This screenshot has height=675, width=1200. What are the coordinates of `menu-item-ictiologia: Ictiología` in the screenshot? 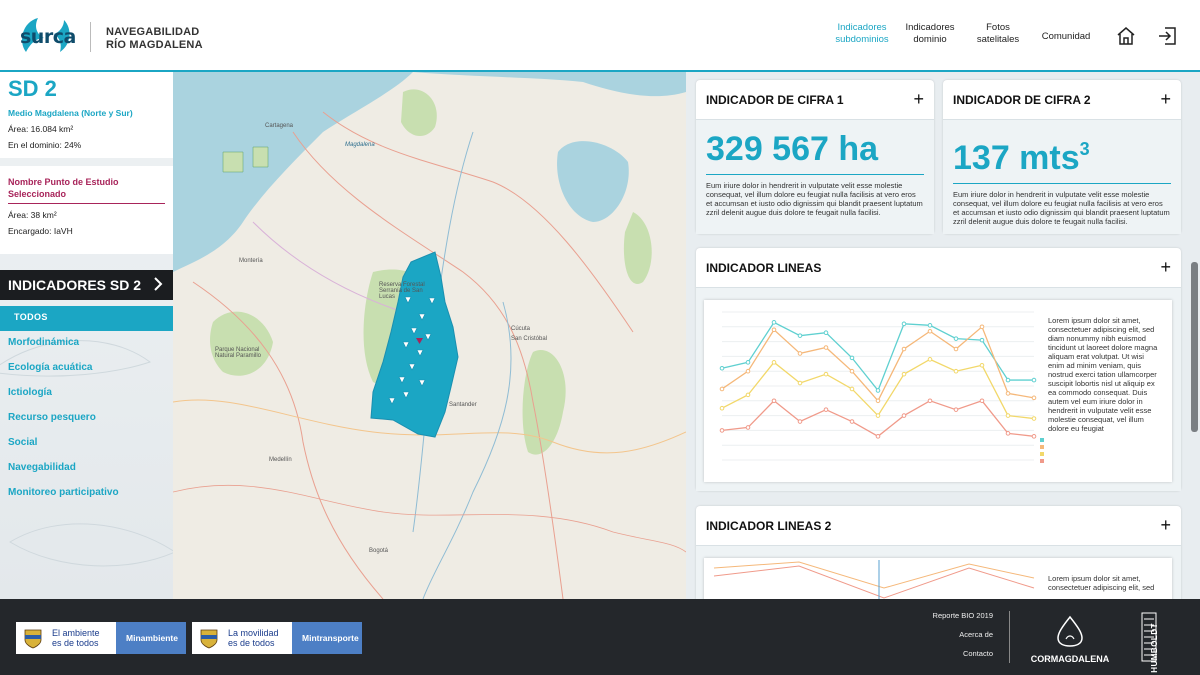 It's located at (86, 393).